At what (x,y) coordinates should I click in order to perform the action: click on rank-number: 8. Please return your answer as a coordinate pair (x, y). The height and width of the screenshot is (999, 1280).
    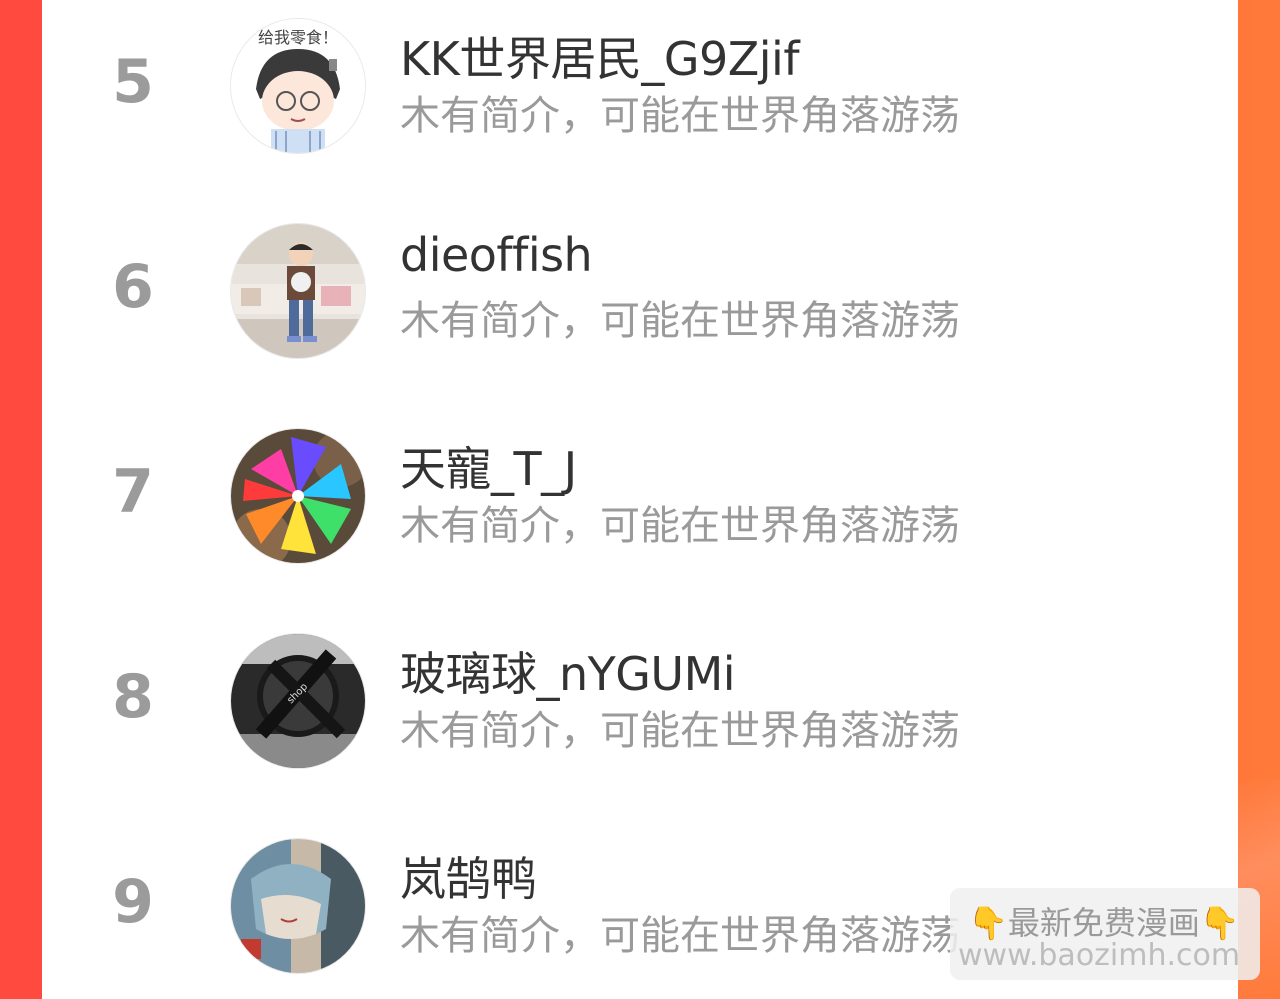
    Looking at the image, I should click on (133, 697).